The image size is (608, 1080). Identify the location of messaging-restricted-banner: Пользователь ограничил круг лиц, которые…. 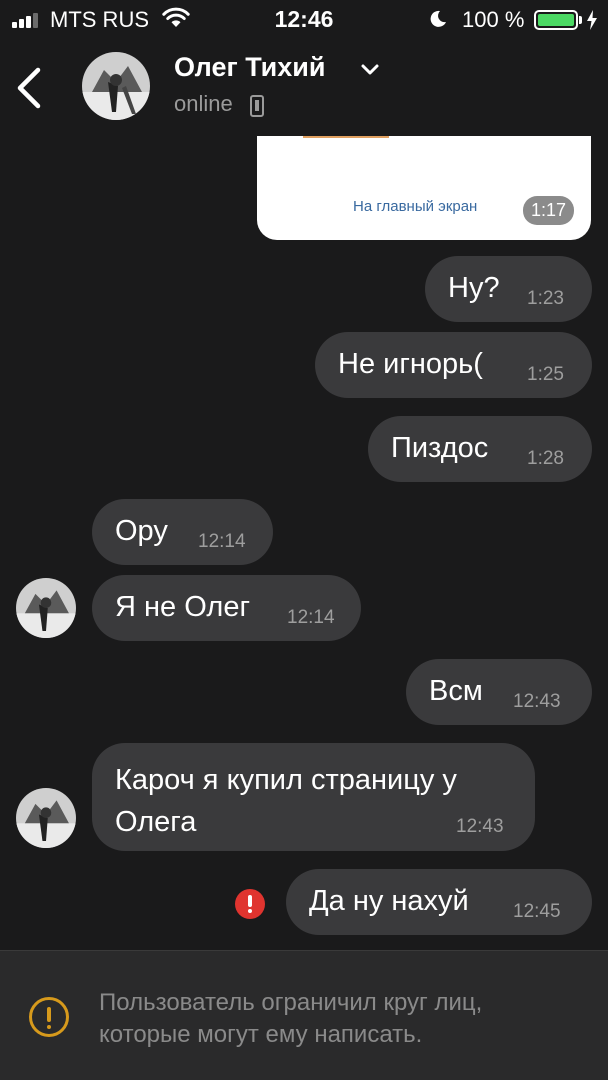
(304, 1015).